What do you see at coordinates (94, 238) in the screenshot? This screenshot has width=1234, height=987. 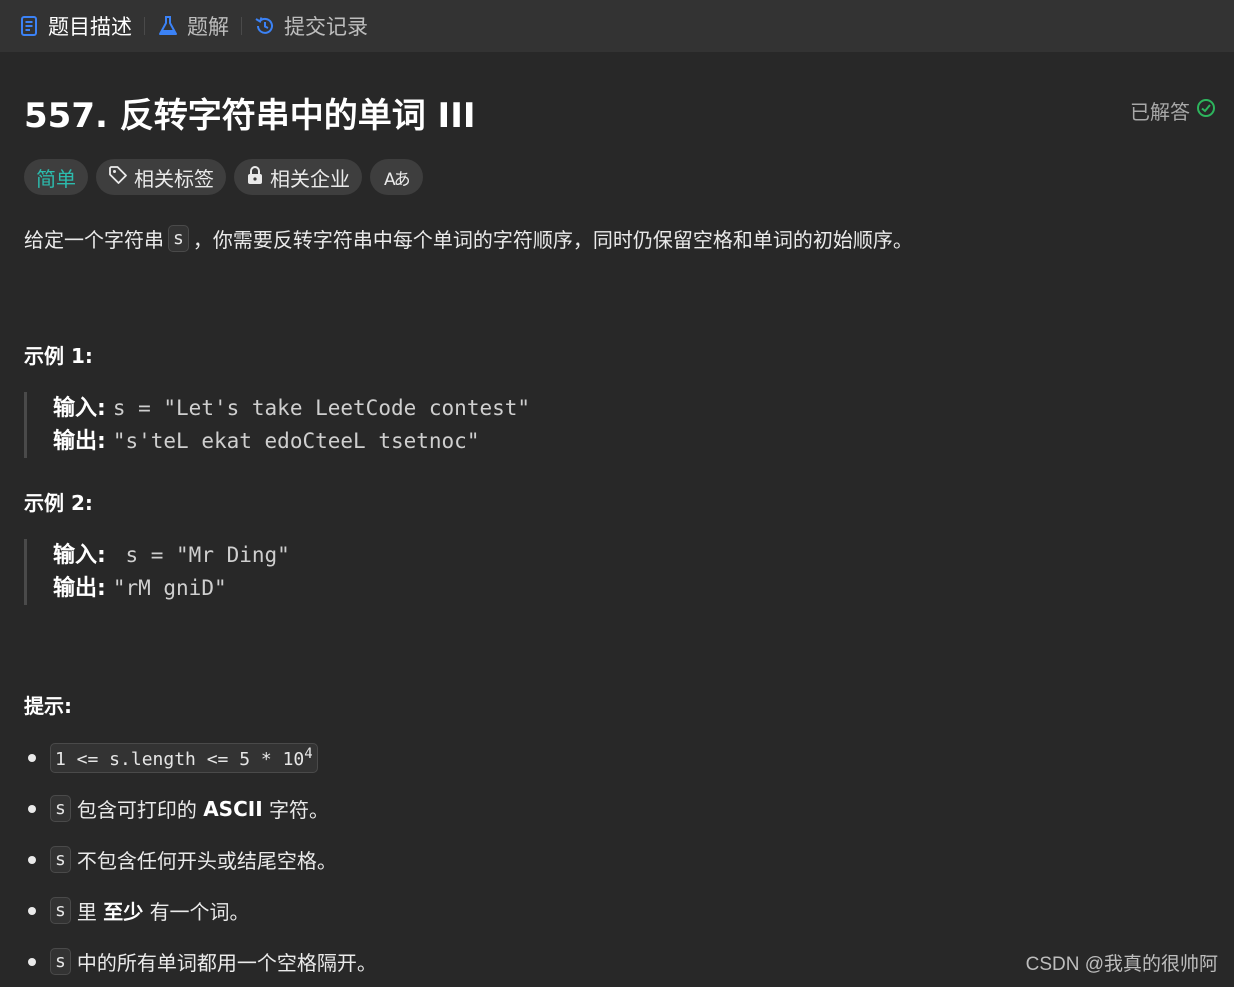 I see `description-text: 给定一个字符串` at bounding box center [94, 238].